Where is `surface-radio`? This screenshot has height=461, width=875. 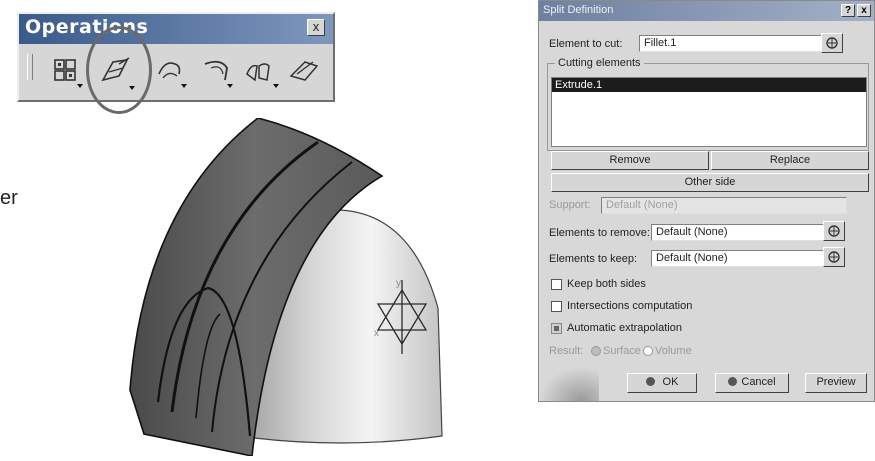 surface-radio is located at coordinates (596, 351).